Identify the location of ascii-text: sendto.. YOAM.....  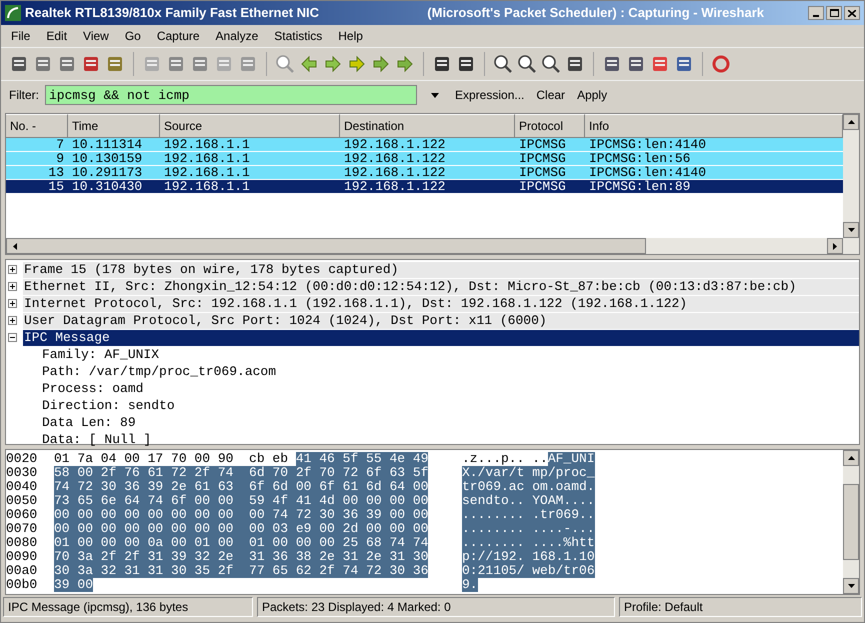
(528, 501).